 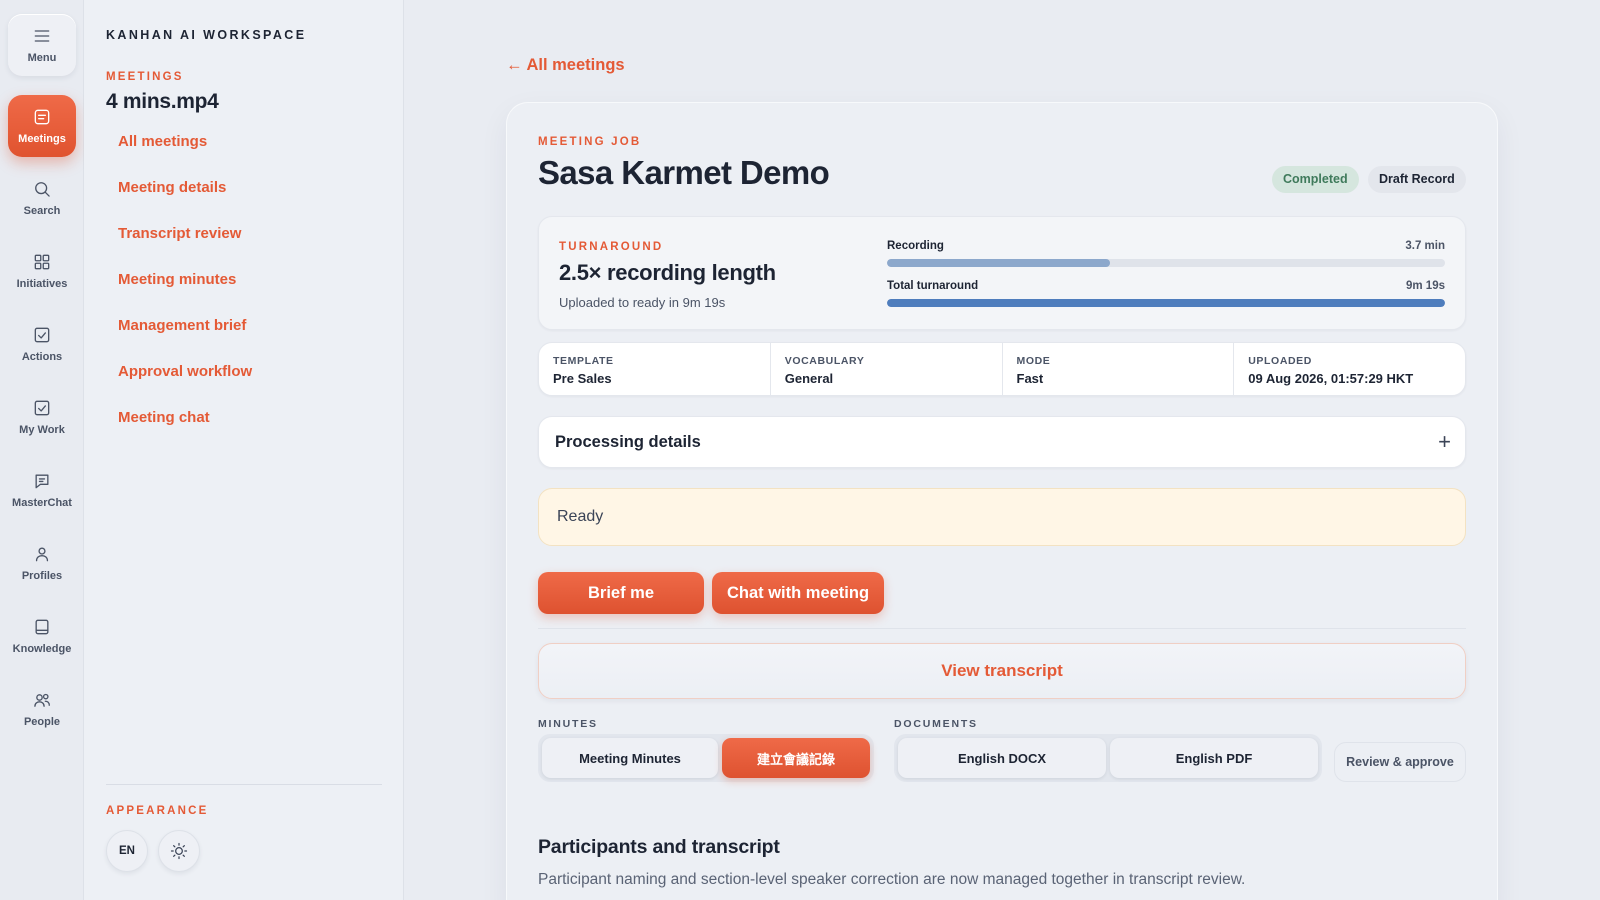 What do you see at coordinates (565, 65) in the screenshot?
I see `back-to-all-meetings-link: ← All meetings` at bounding box center [565, 65].